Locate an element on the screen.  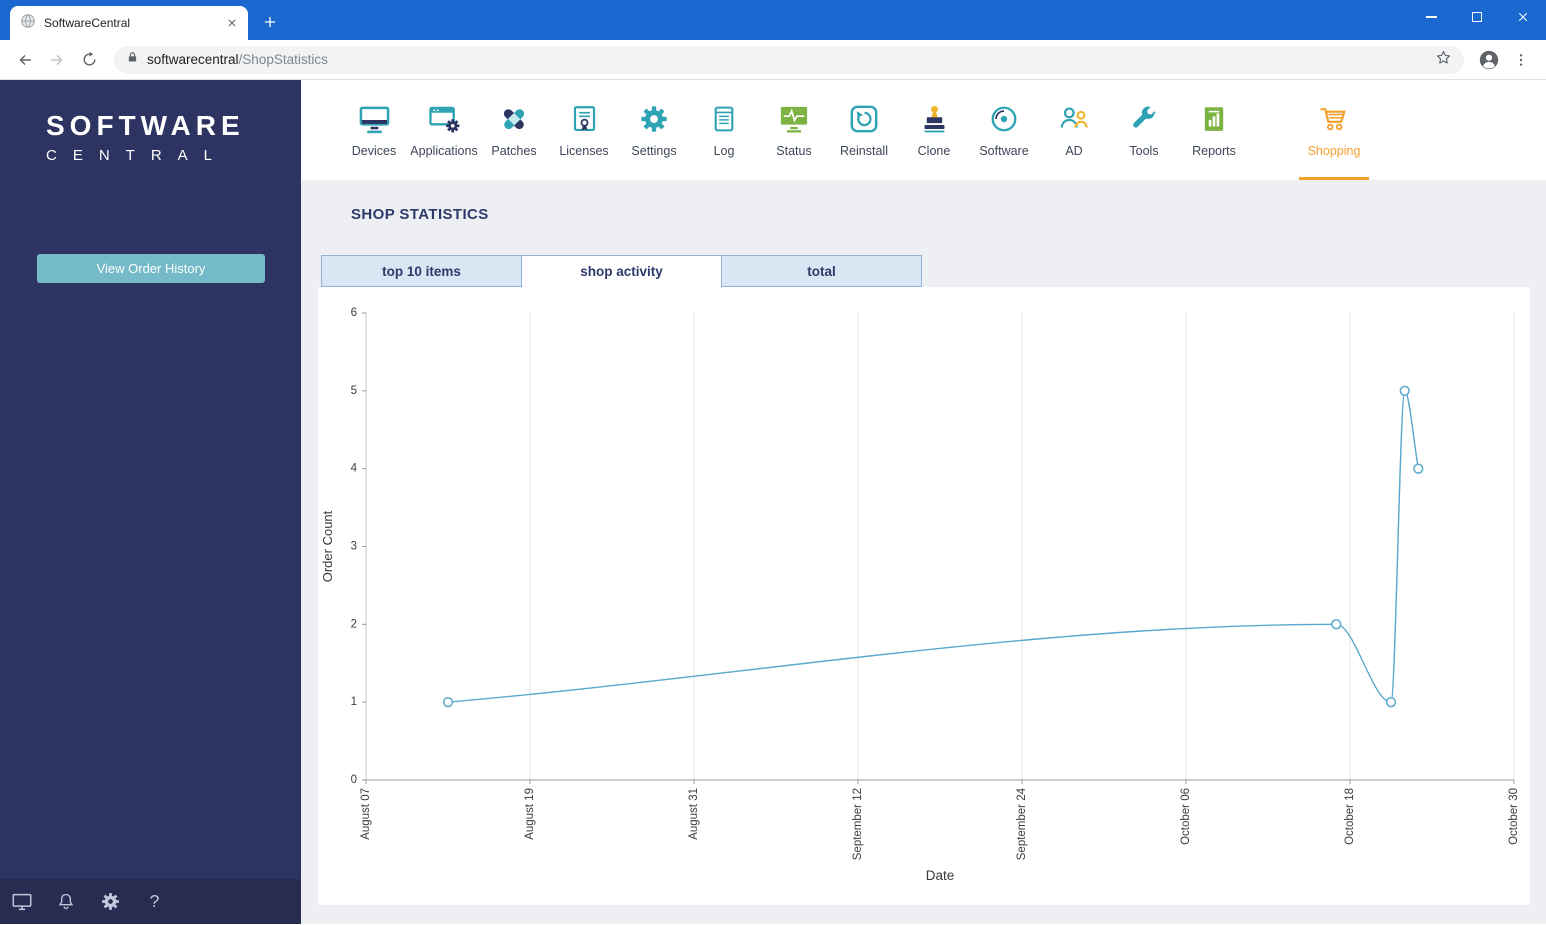
app-logo: SOFTWARE CENTRAL is located at coordinates (150, 122).